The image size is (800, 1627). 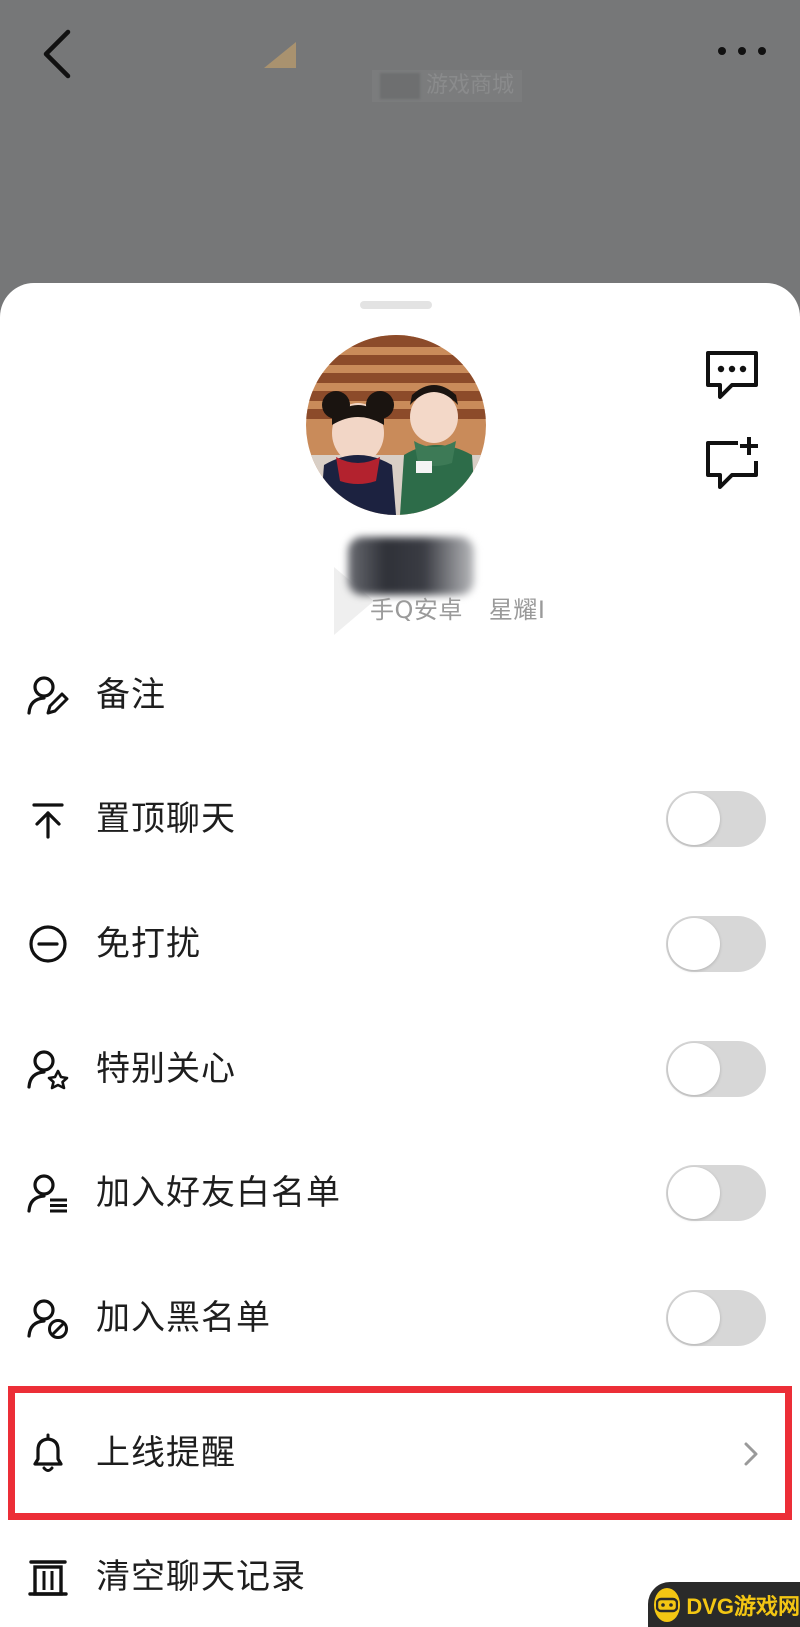 What do you see at coordinates (166, 819) in the screenshot?
I see `setting-label: 置顶聊天` at bounding box center [166, 819].